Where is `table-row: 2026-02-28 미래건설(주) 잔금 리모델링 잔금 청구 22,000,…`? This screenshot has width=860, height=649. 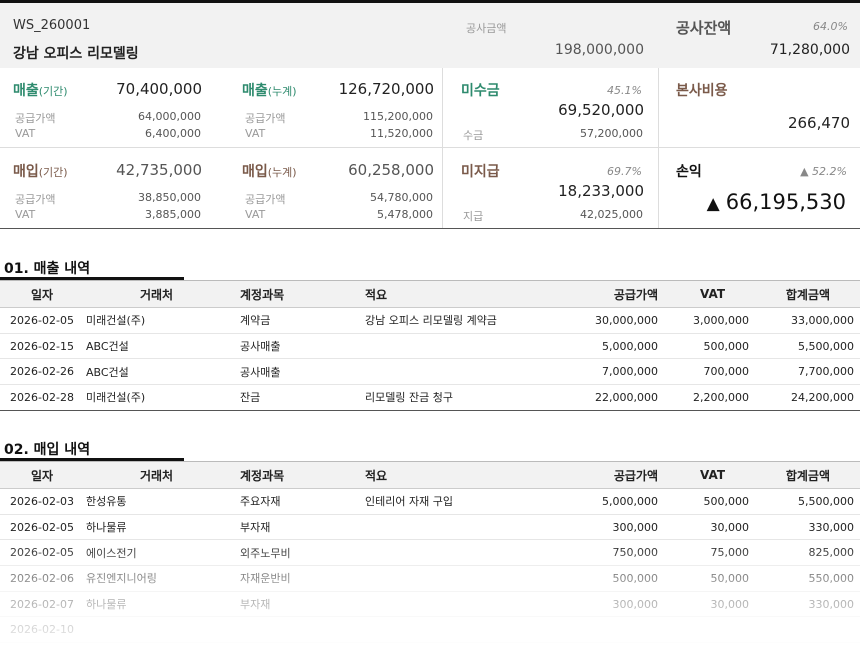
table-row: 2026-02-28 미래건설(주) 잔금 리모델링 잔금 청구 22,000,… is located at coordinates (430, 397).